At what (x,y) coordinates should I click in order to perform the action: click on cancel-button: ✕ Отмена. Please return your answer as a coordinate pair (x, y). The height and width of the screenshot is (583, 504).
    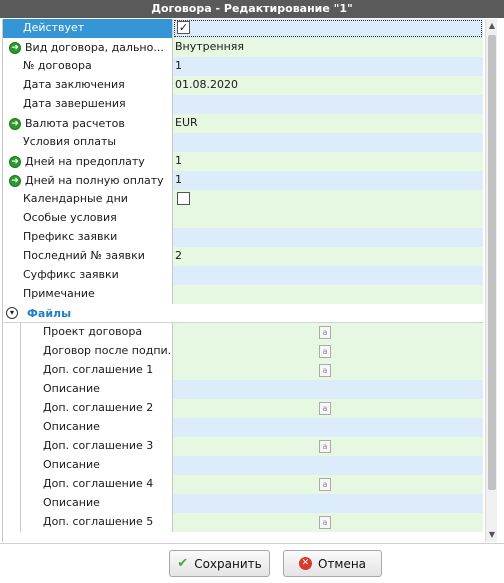
    Looking at the image, I should click on (332, 563).